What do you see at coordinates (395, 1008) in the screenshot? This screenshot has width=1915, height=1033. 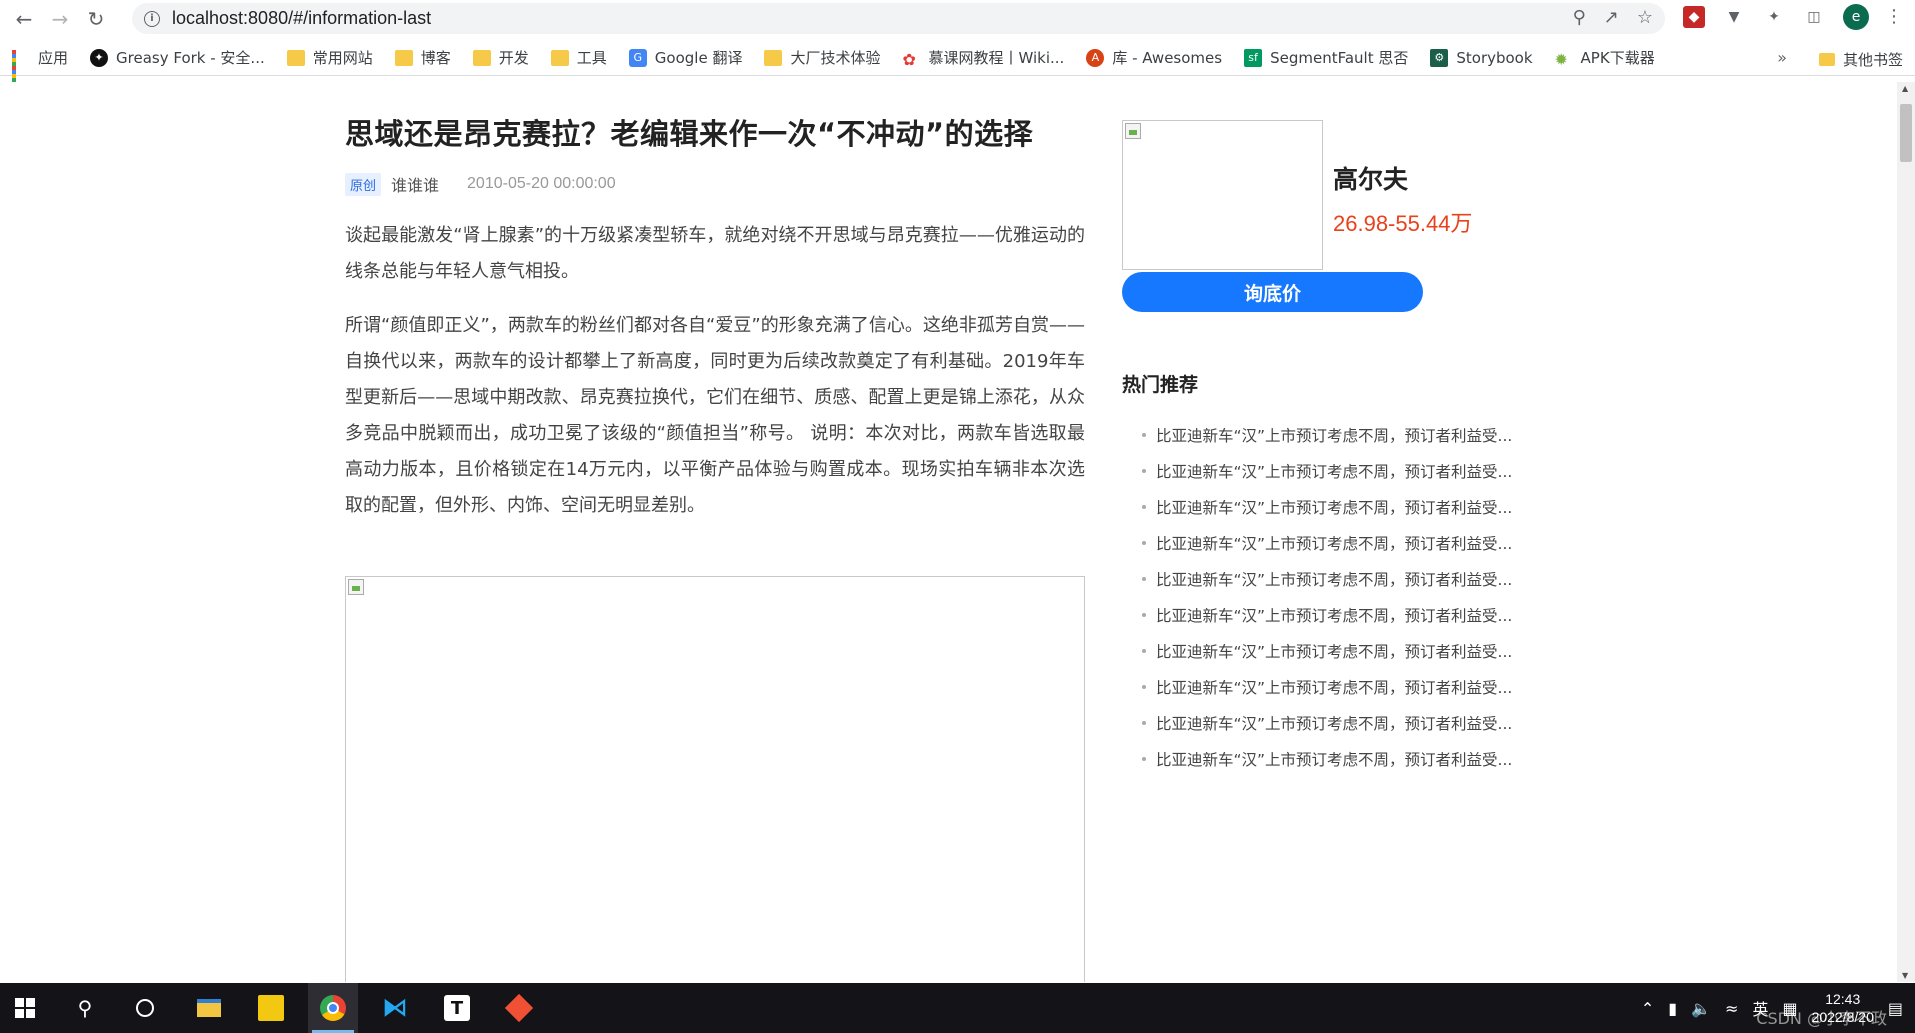 I see `vscode-icon: ⧑` at bounding box center [395, 1008].